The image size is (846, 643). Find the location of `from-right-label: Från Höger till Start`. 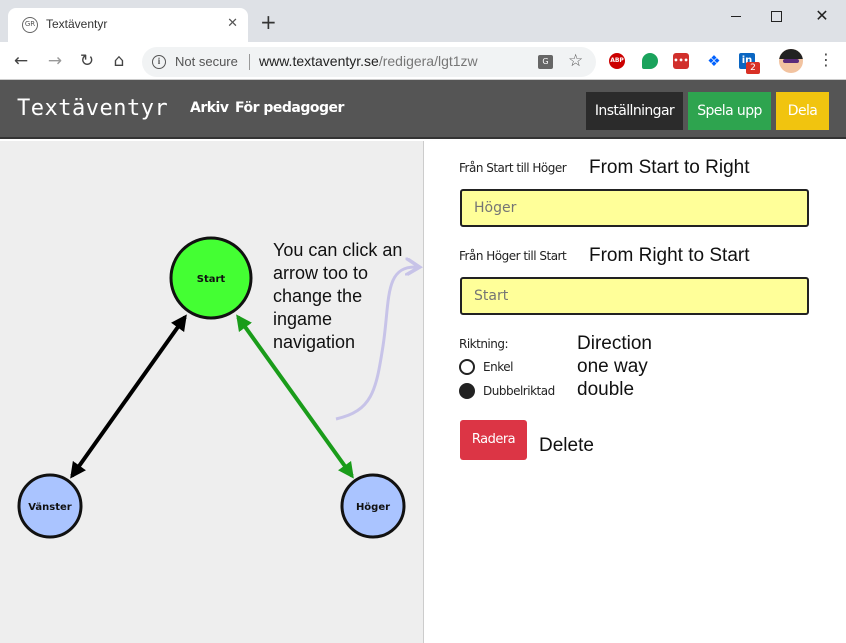

from-right-label: Från Höger till Start is located at coordinates (513, 256).